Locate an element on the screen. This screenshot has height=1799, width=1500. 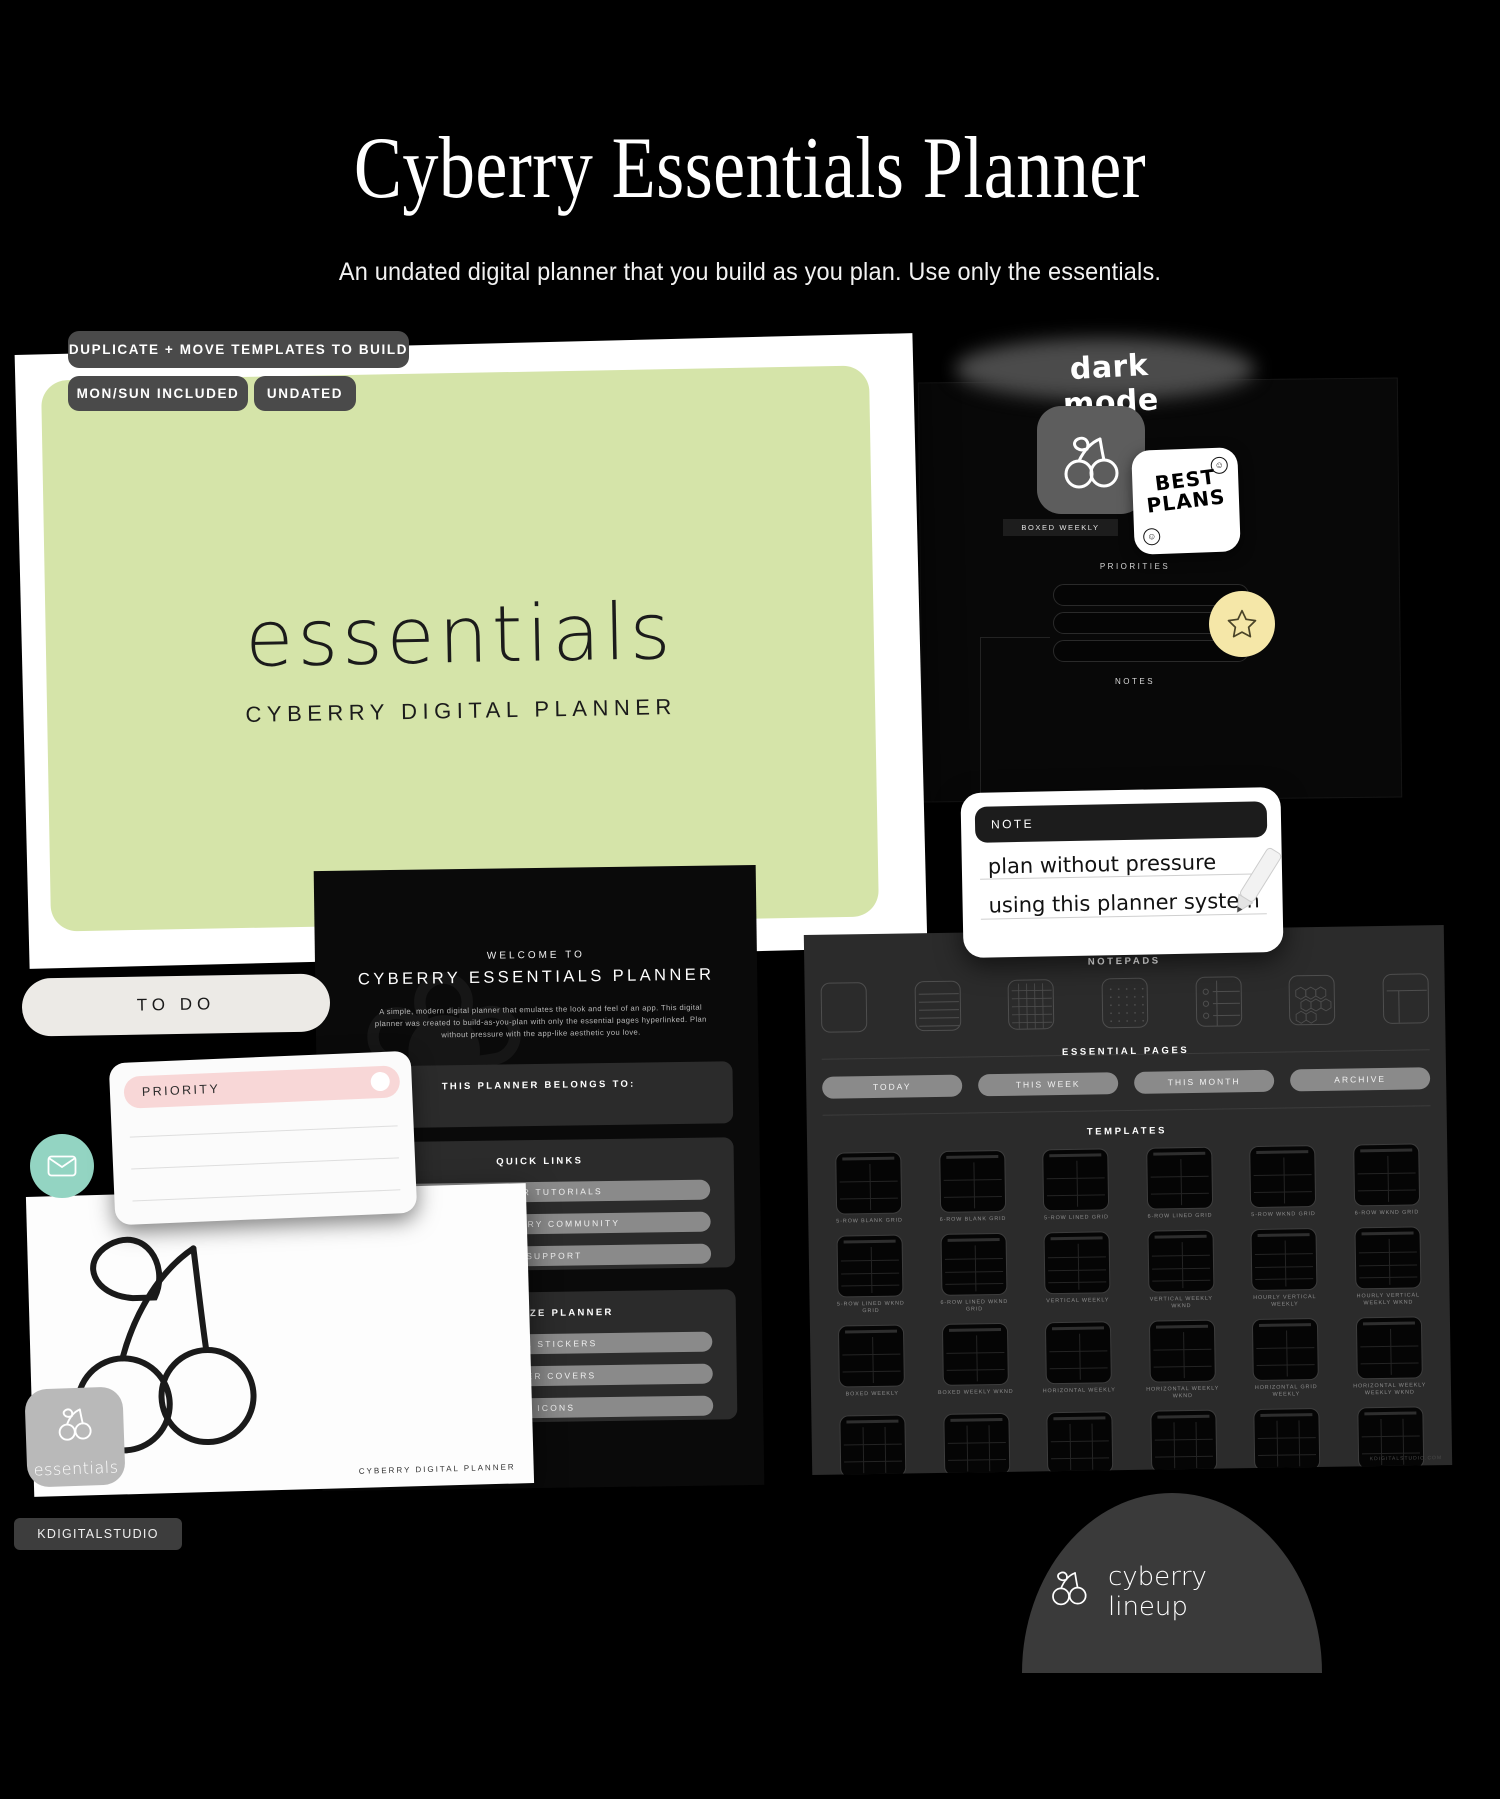
template-cell: HORIZONTAL WEEKLY WKND is located at coordinates (1182, 1359).